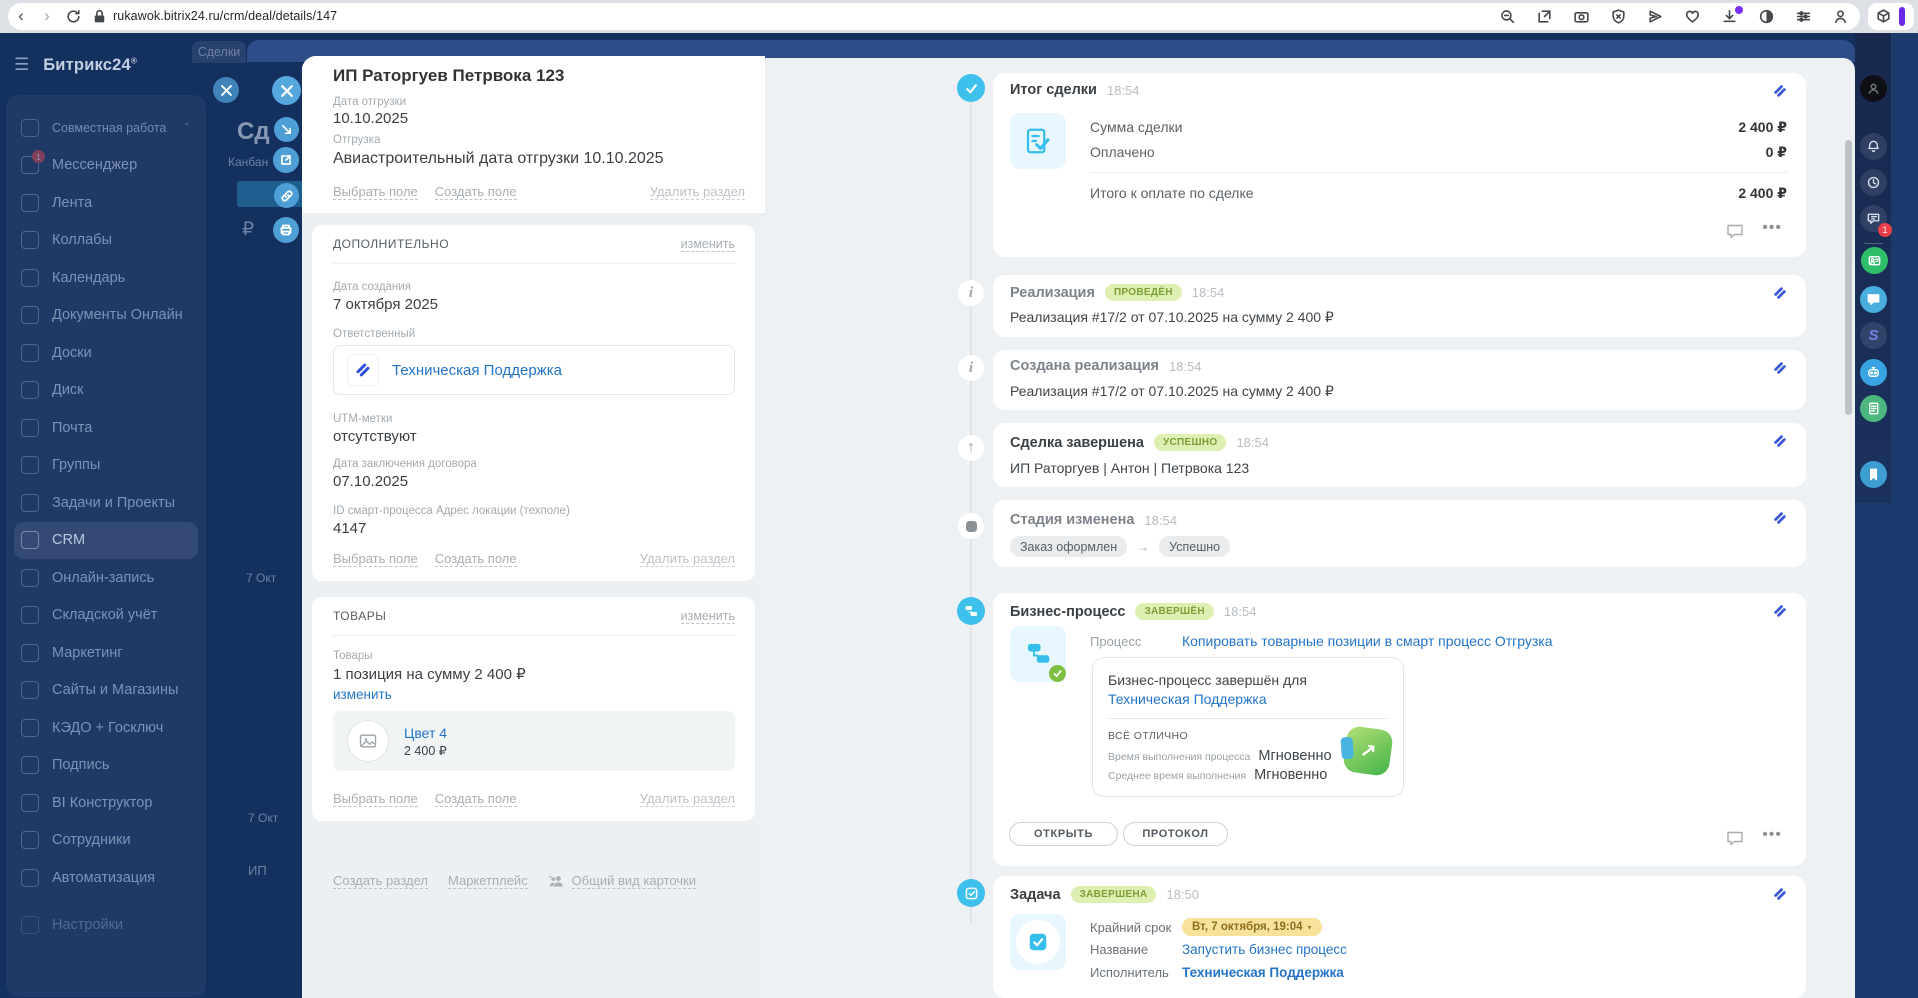  Describe the element at coordinates (1160, 520) in the screenshot. I see `entry-time: 18:54` at that location.